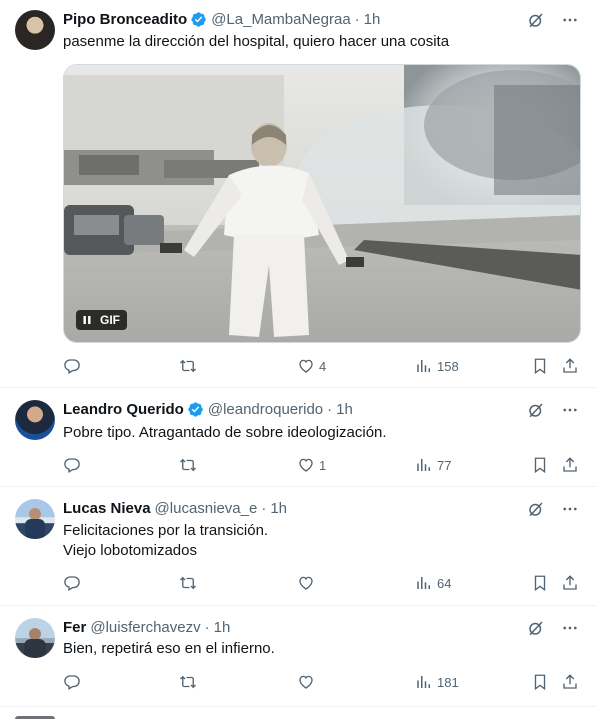  I want to click on author-name: Lucas Nieva, so click(107, 508).